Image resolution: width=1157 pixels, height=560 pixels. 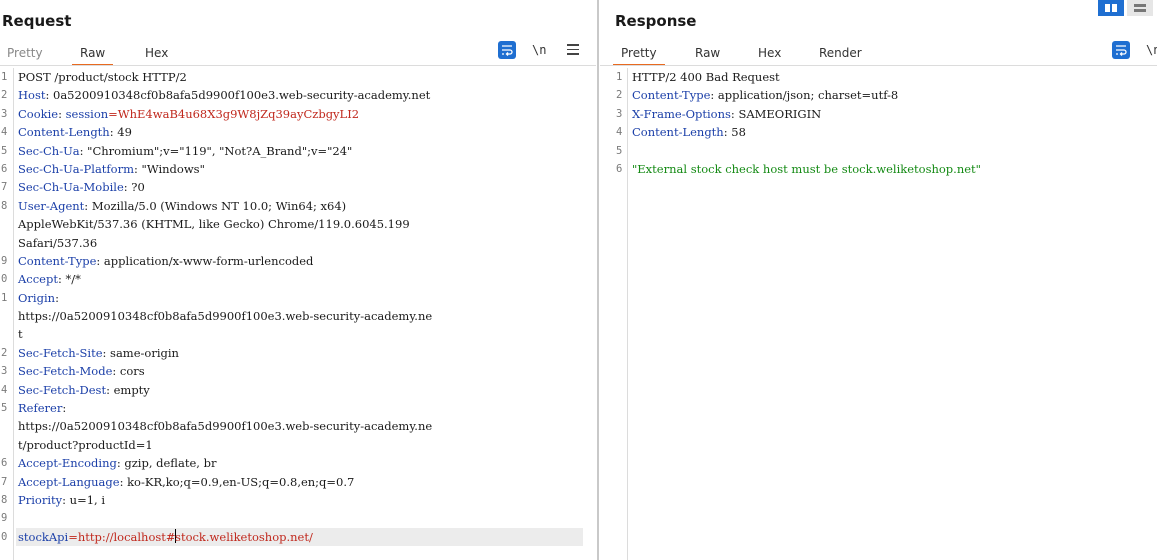 What do you see at coordinates (656, 21) in the screenshot?
I see `response-title: Response` at bounding box center [656, 21].